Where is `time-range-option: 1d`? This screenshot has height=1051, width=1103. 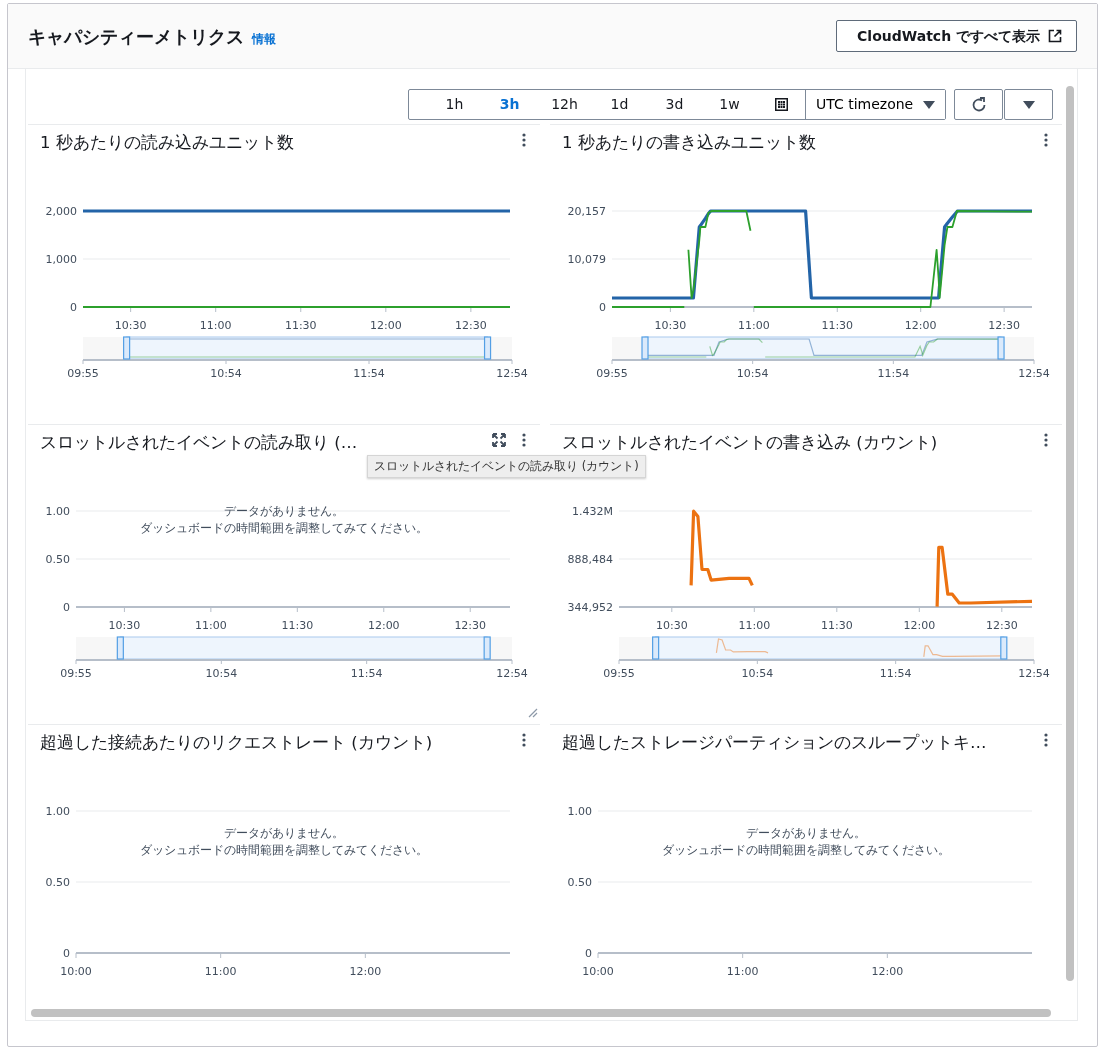
time-range-option: 1d is located at coordinates (619, 104).